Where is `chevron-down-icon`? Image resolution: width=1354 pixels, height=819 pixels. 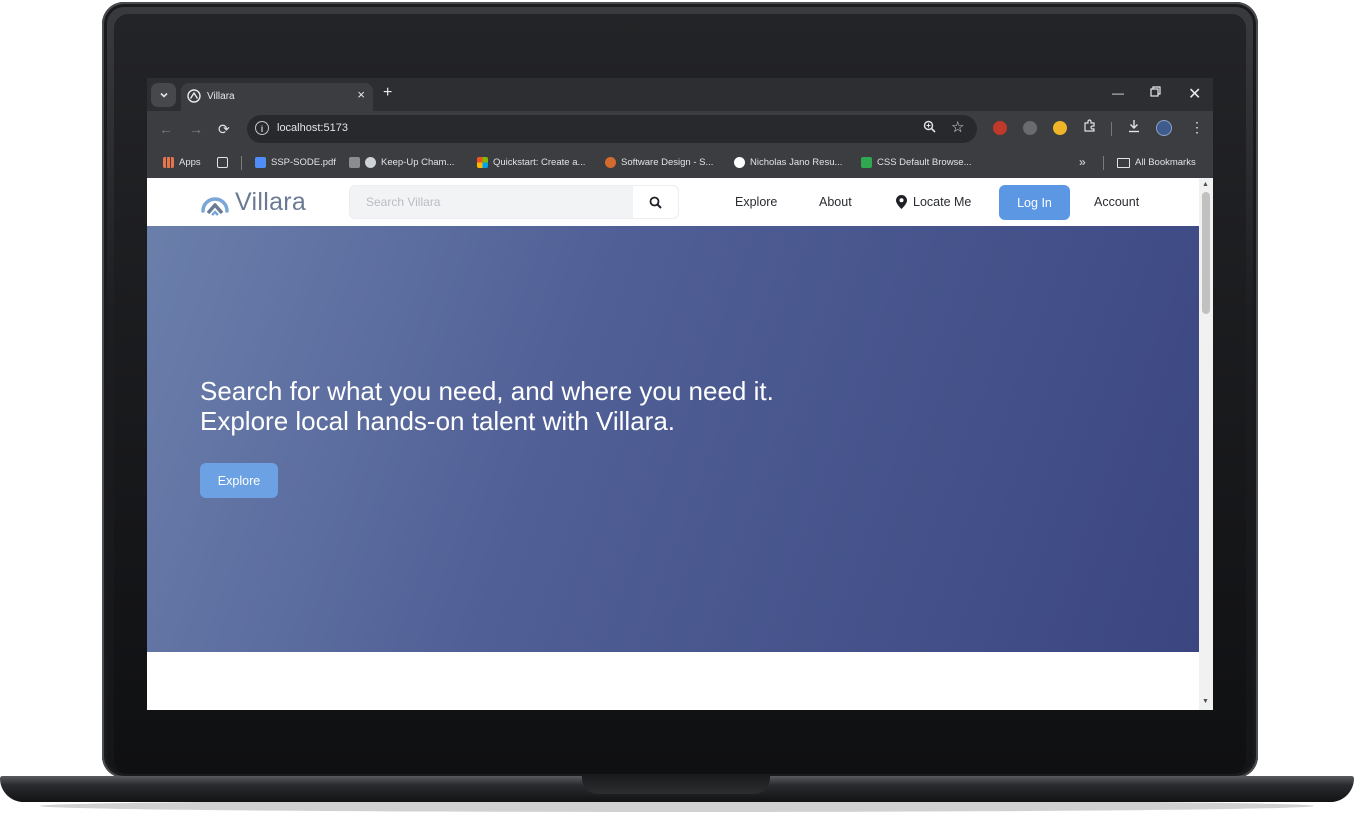
chevron-down-icon is located at coordinates (163, 95).